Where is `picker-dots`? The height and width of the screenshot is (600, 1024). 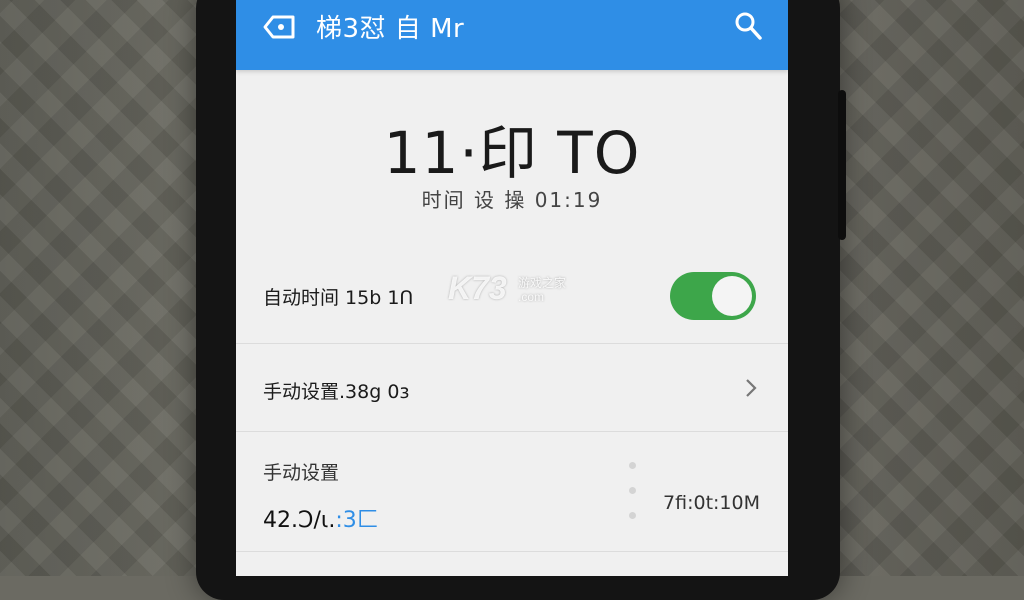
picker-dots is located at coordinates (633, 507).